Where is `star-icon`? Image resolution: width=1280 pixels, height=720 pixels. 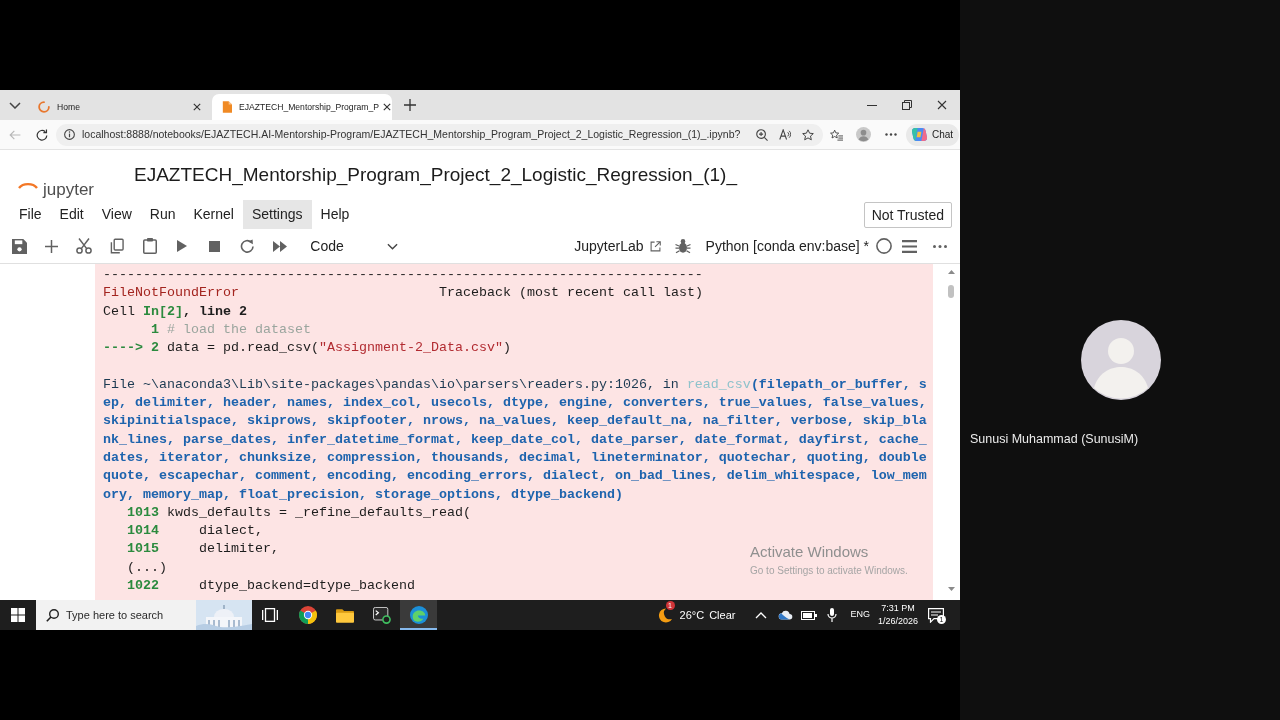
star-icon is located at coordinates (808, 134).